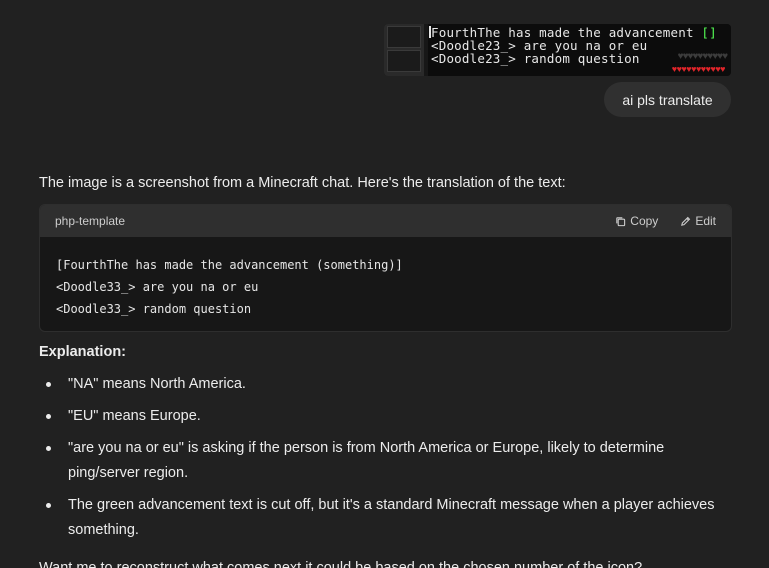  I want to click on edit-label: Edit, so click(705, 221).